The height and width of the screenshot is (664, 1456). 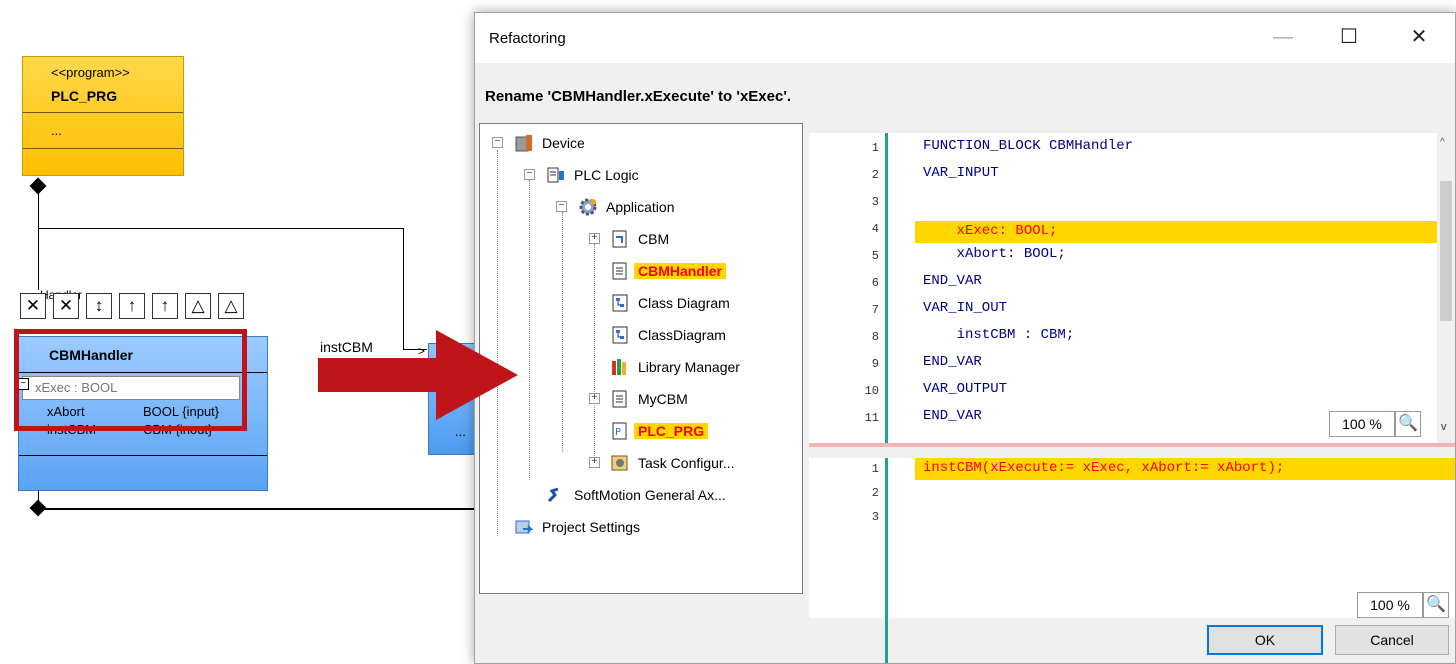 What do you see at coordinates (654, 239) in the screenshot?
I see `tree-item-label: CBM` at bounding box center [654, 239].